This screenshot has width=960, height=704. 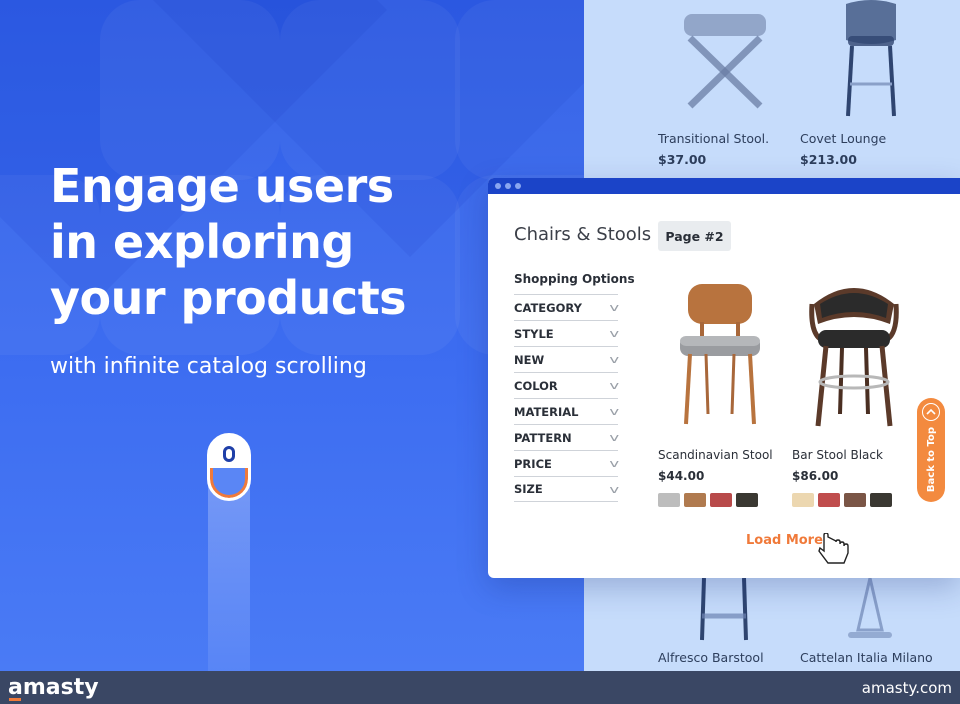 What do you see at coordinates (711, 657) in the screenshot?
I see `product-name: Alfresco Barstool` at bounding box center [711, 657].